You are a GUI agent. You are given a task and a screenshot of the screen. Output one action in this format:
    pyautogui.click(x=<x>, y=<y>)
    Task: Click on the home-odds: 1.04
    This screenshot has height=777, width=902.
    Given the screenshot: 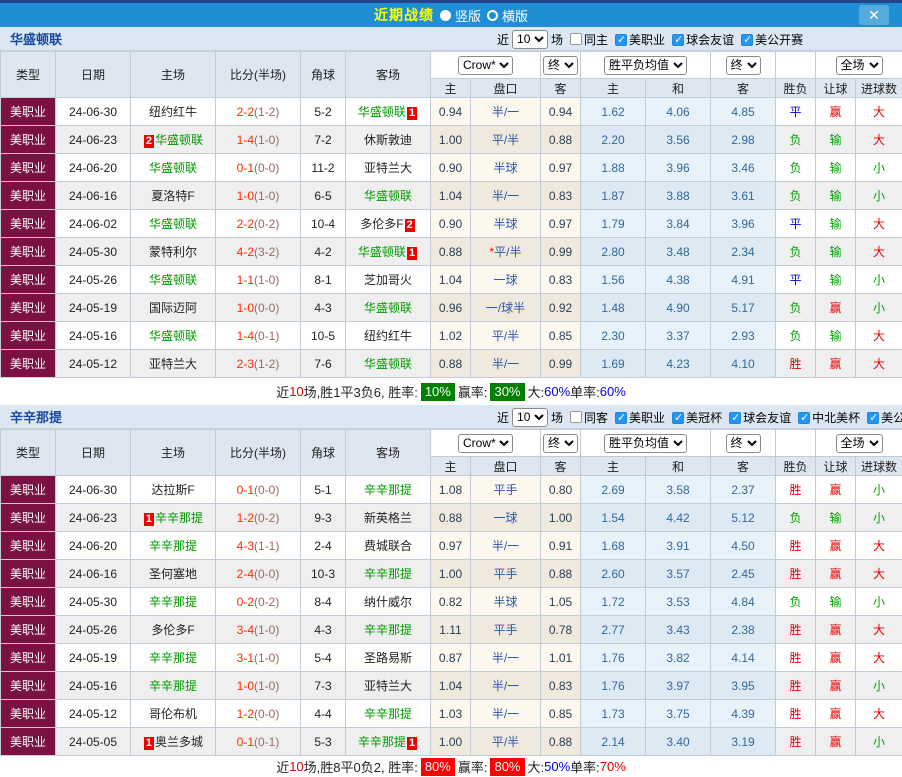 What is the action you would take?
    pyautogui.click(x=450, y=686)
    